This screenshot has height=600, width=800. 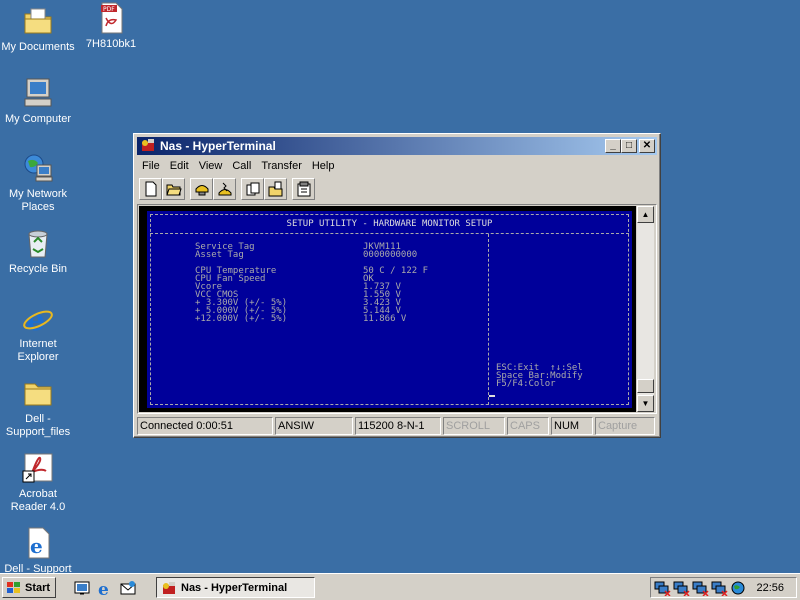 I want to click on outlook-express-icon, so click(x=128, y=588).